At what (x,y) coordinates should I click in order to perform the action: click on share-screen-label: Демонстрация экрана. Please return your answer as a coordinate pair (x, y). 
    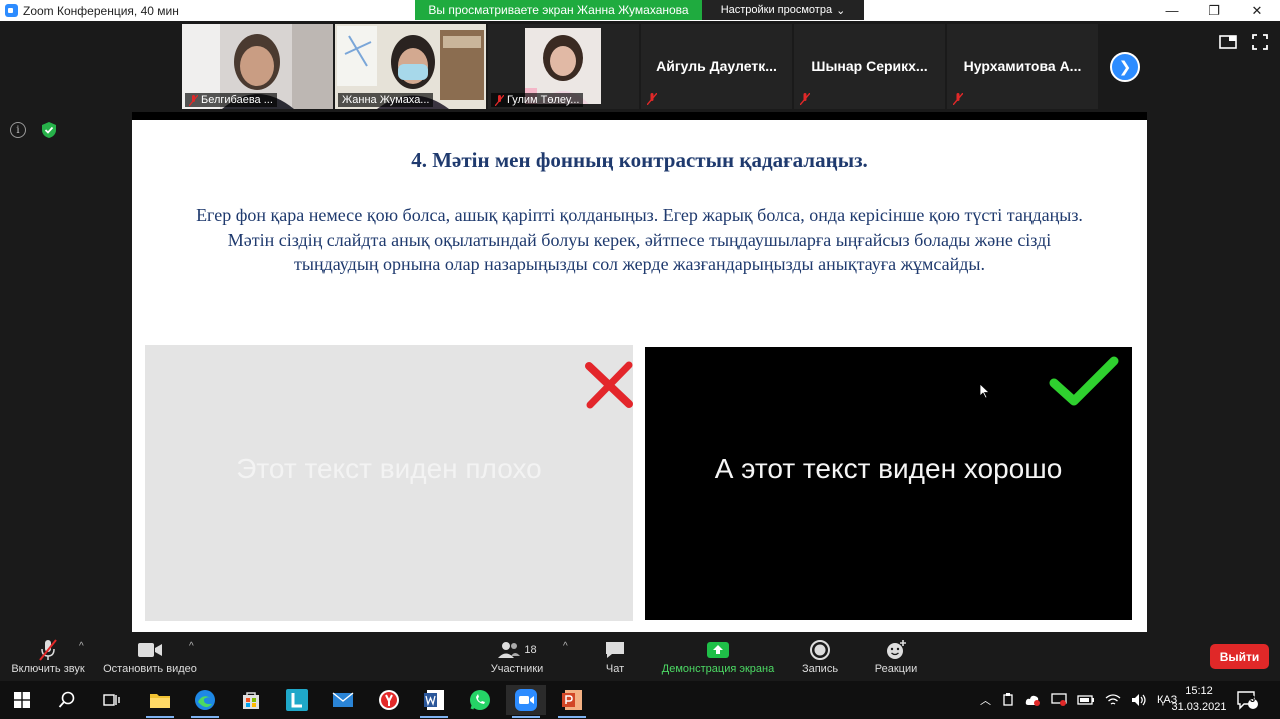
    Looking at the image, I should click on (718, 669).